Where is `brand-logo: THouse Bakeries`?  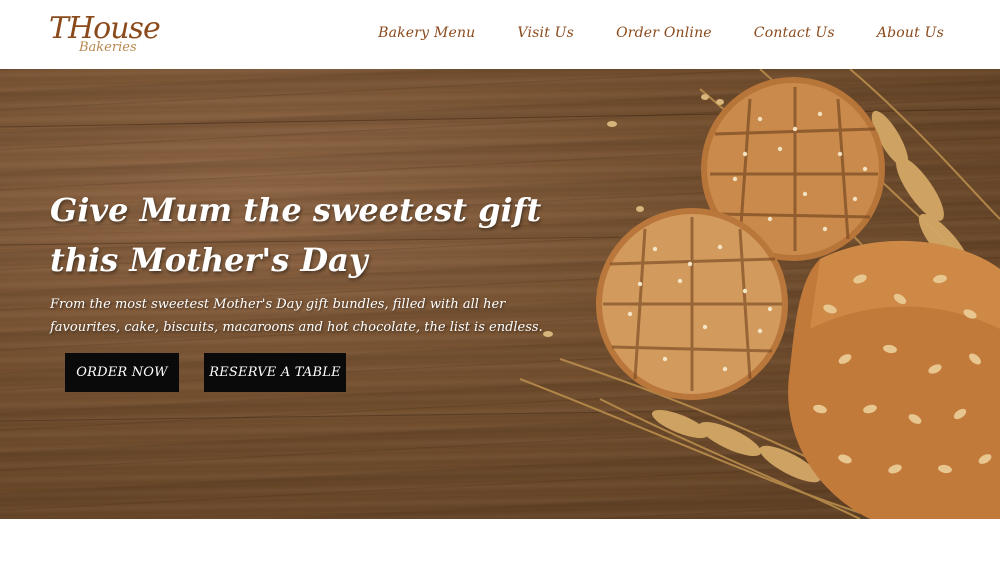 brand-logo: THouse Bakeries is located at coordinates (105, 35).